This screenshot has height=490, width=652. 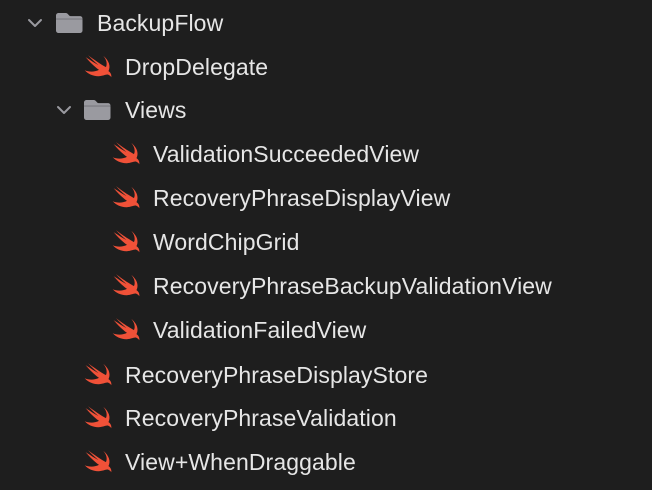 What do you see at coordinates (261, 418) in the screenshot?
I see `tree-item-label: RecoveryPhraseValidation` at bounding box center [261, 418].